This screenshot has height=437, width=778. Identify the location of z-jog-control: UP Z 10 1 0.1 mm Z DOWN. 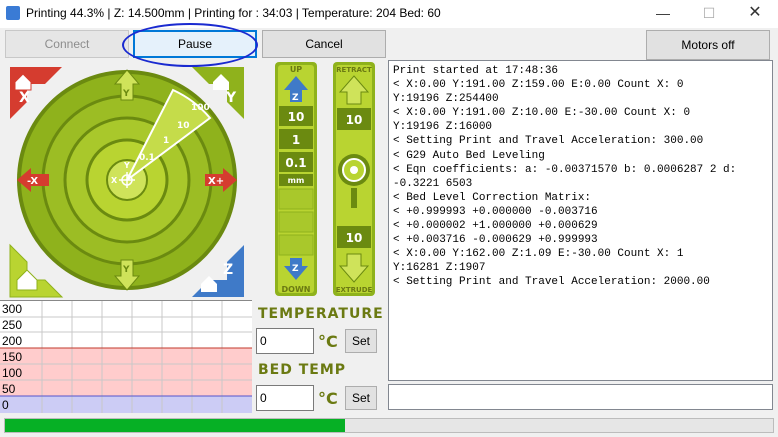
(296, 179).